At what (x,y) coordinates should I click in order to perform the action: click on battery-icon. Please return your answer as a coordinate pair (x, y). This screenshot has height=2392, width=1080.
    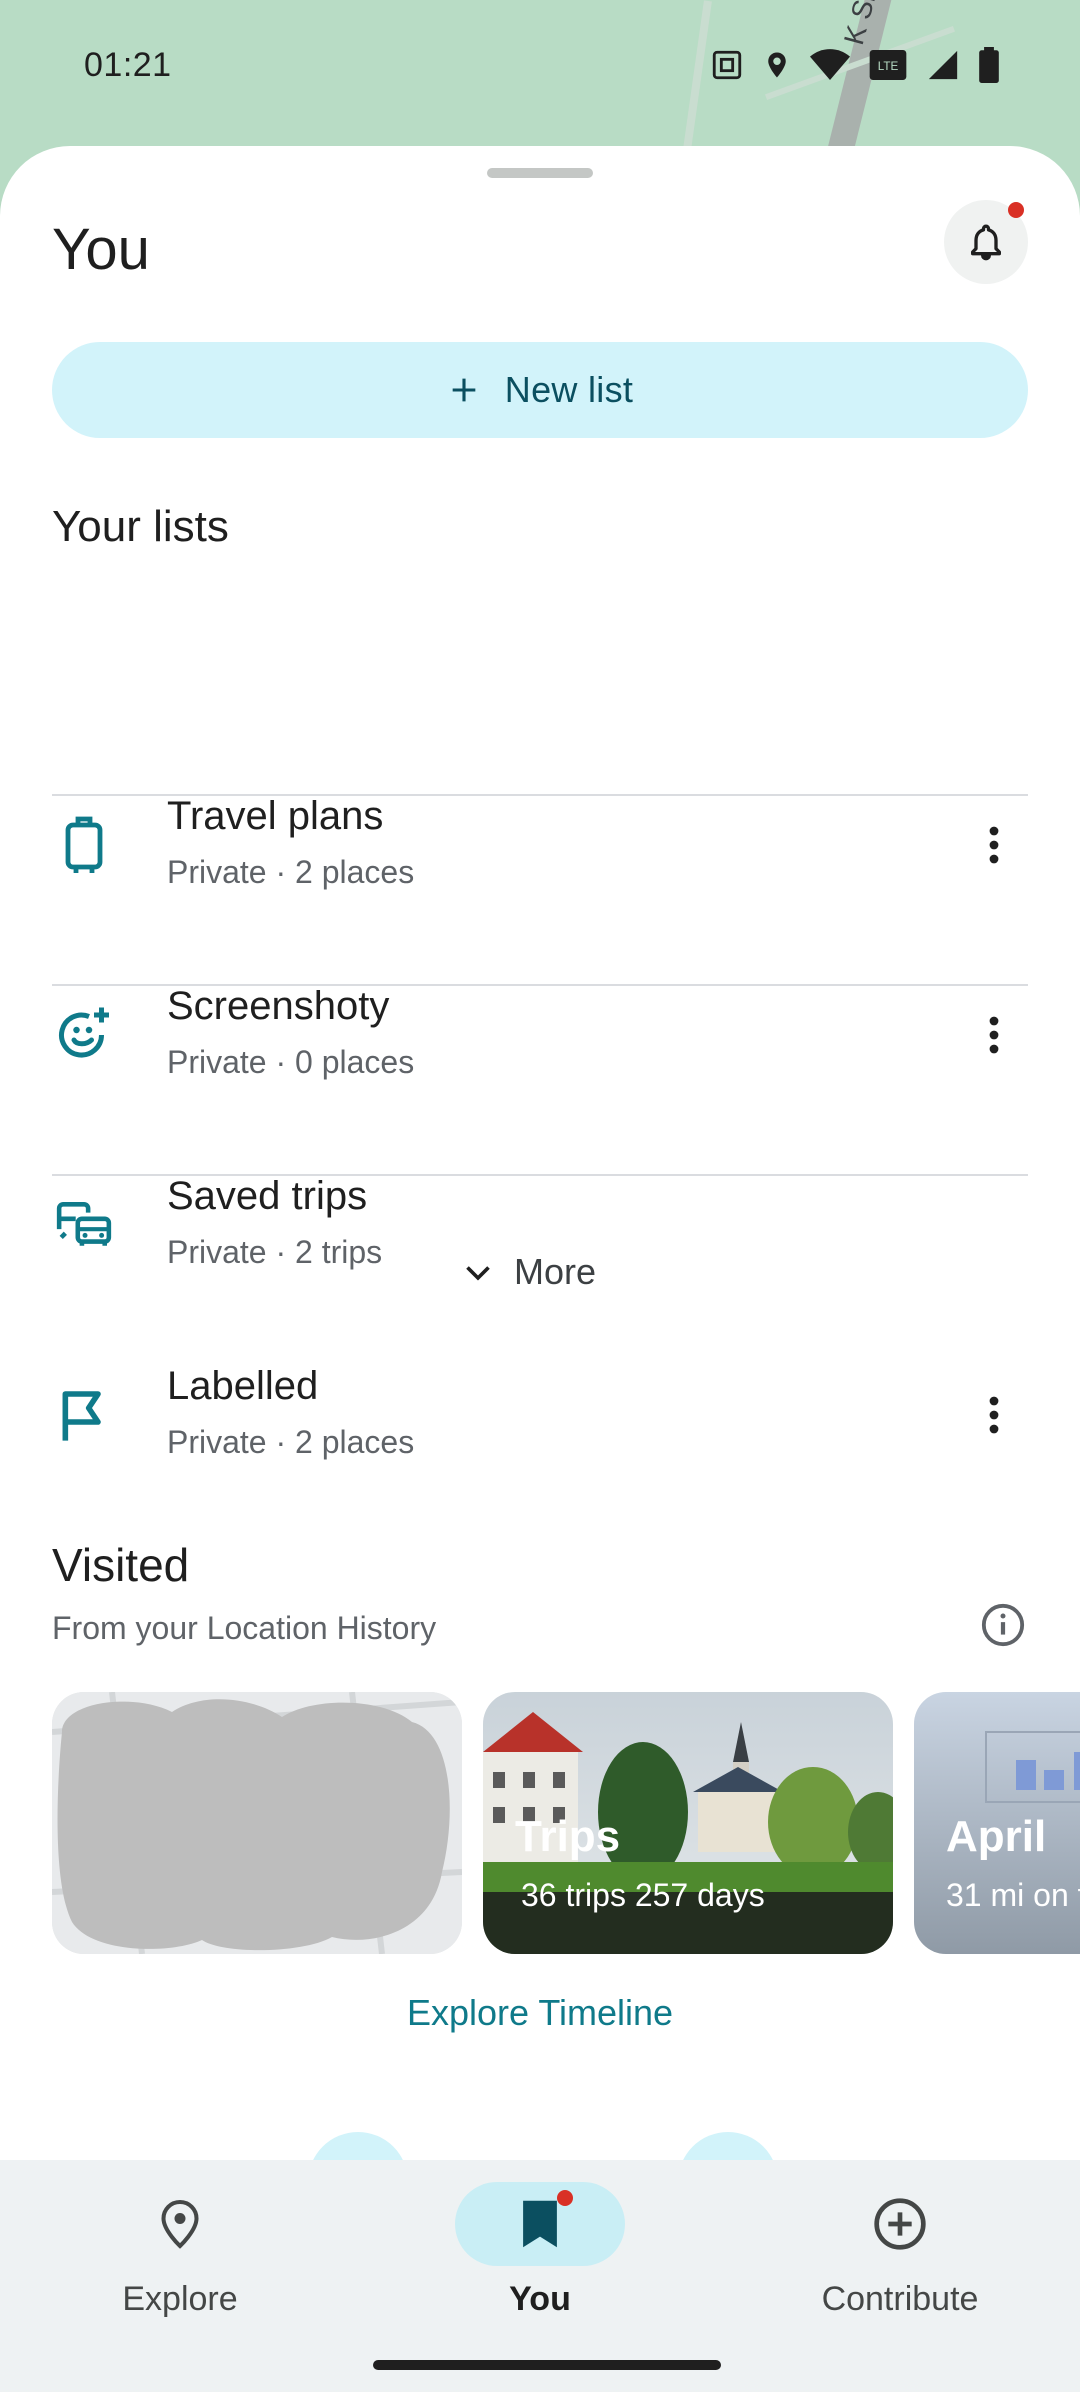
    Looking at the image, I should click on (989, 65).